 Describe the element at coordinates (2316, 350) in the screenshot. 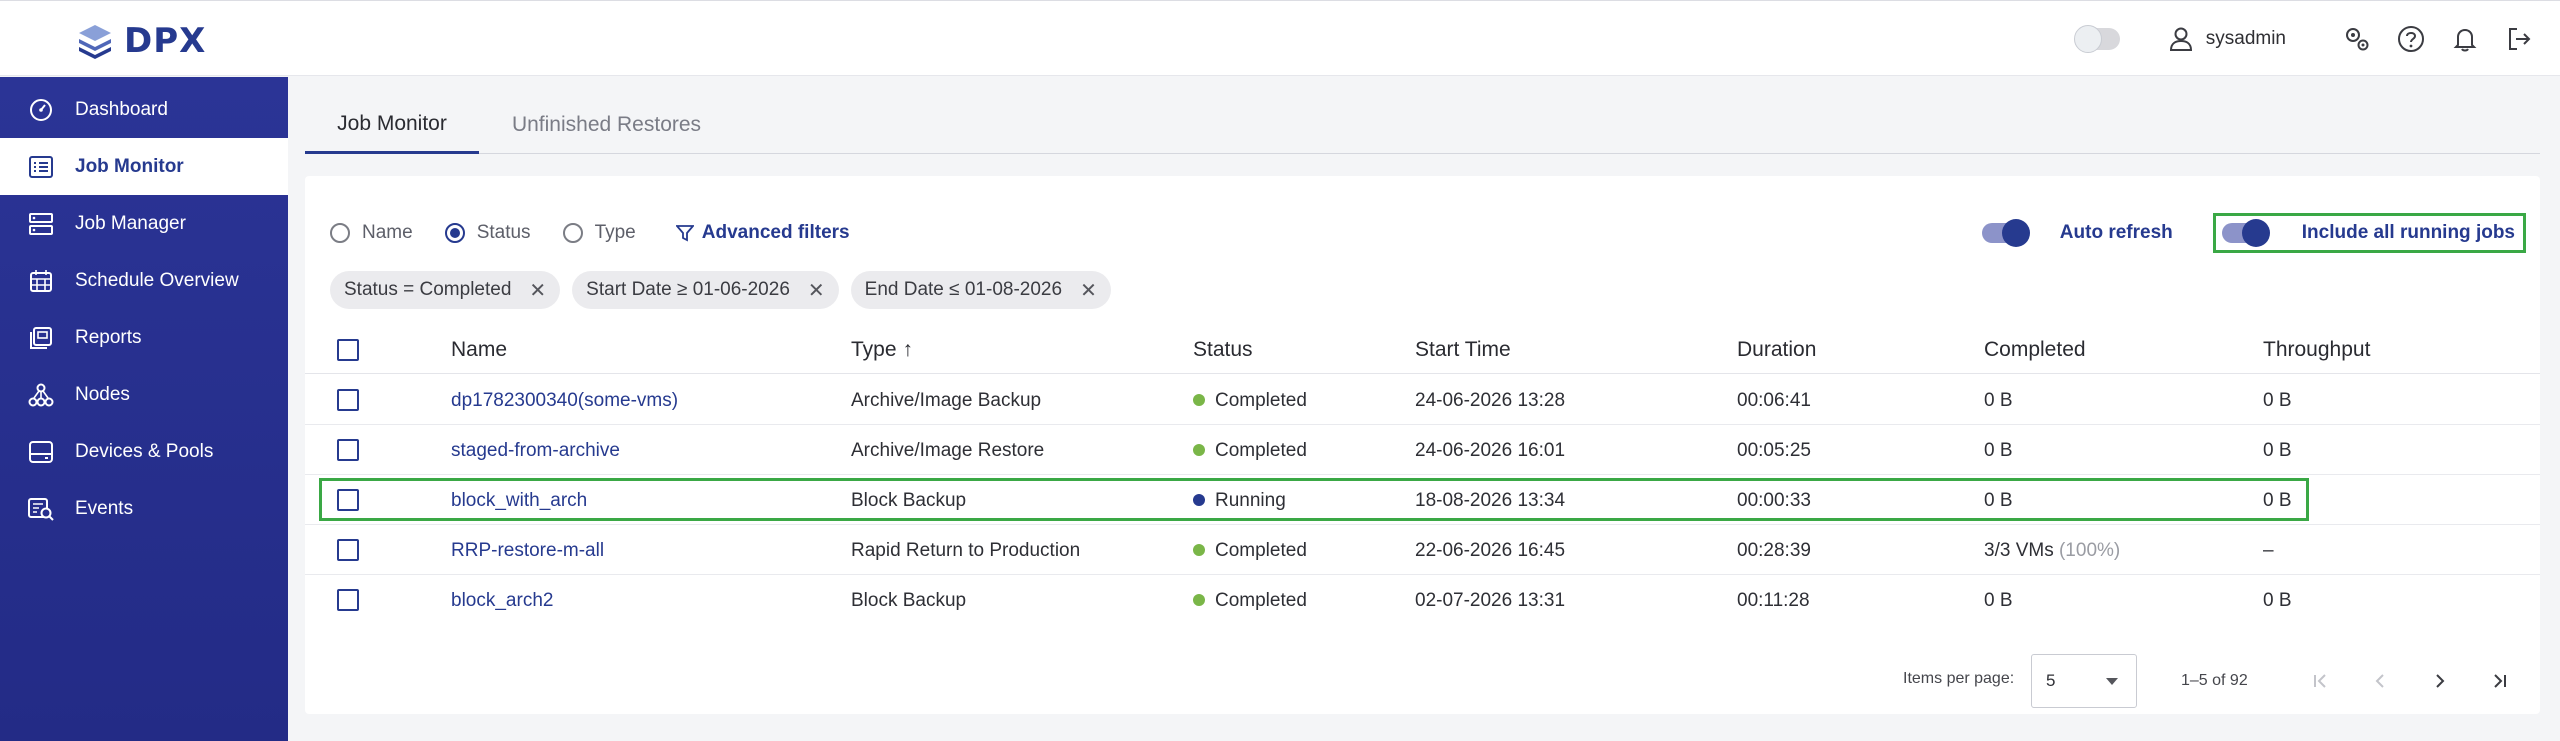

I see `column-header-throughput: Throughput` at that location.